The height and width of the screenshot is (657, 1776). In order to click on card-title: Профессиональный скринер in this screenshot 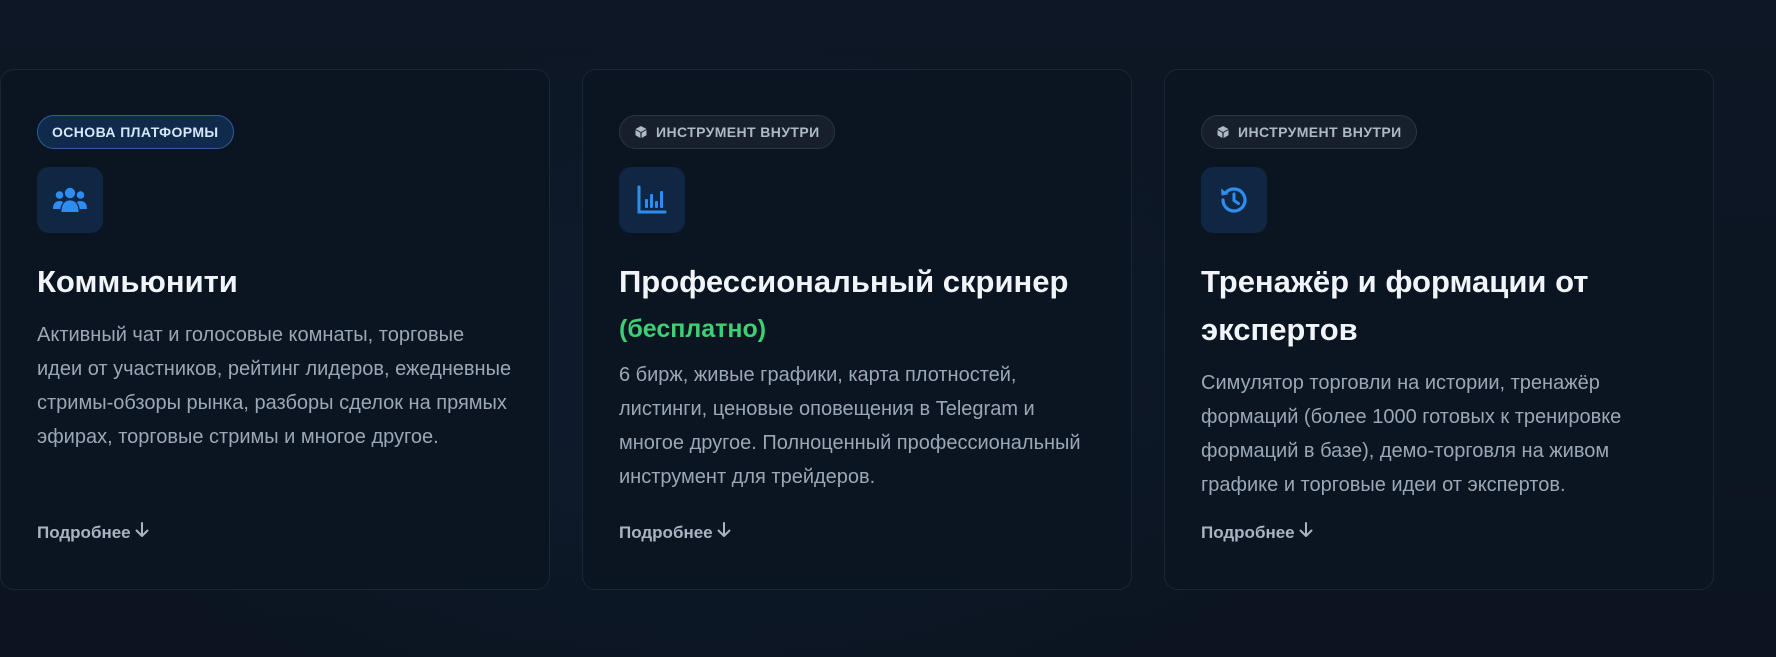, I will do `click(844, 281)`.